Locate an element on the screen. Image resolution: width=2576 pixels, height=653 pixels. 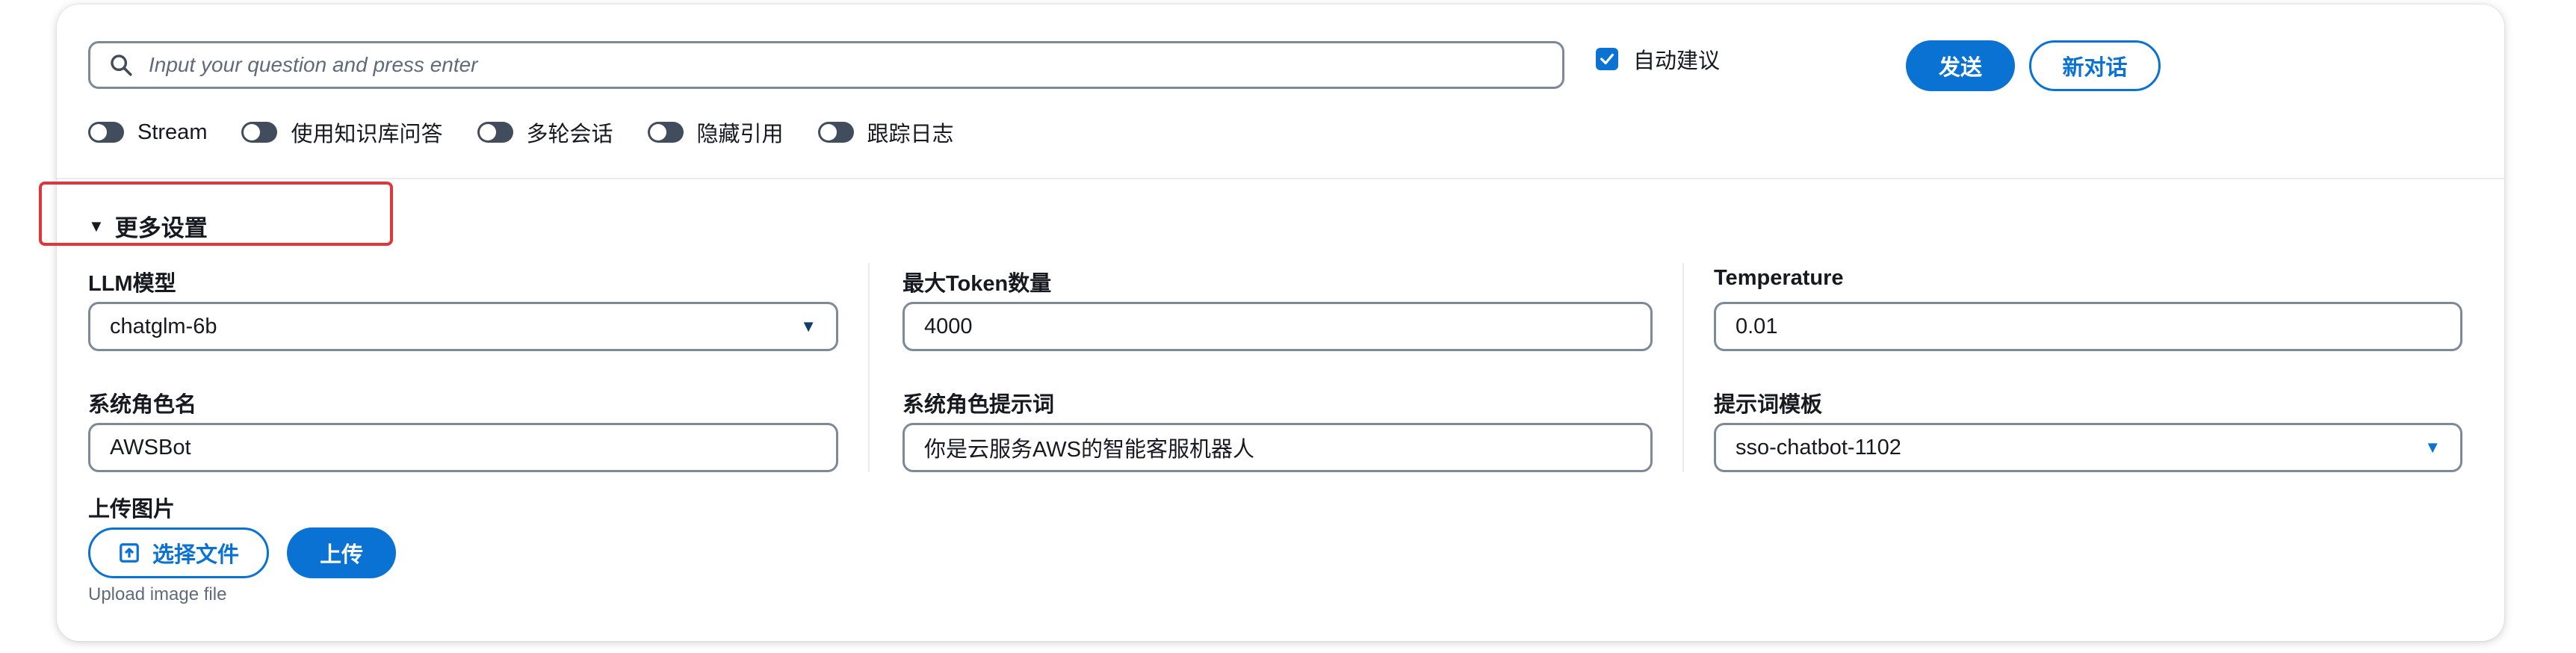
max-tokens-value: 4000 is located at coordinates (948, 326).